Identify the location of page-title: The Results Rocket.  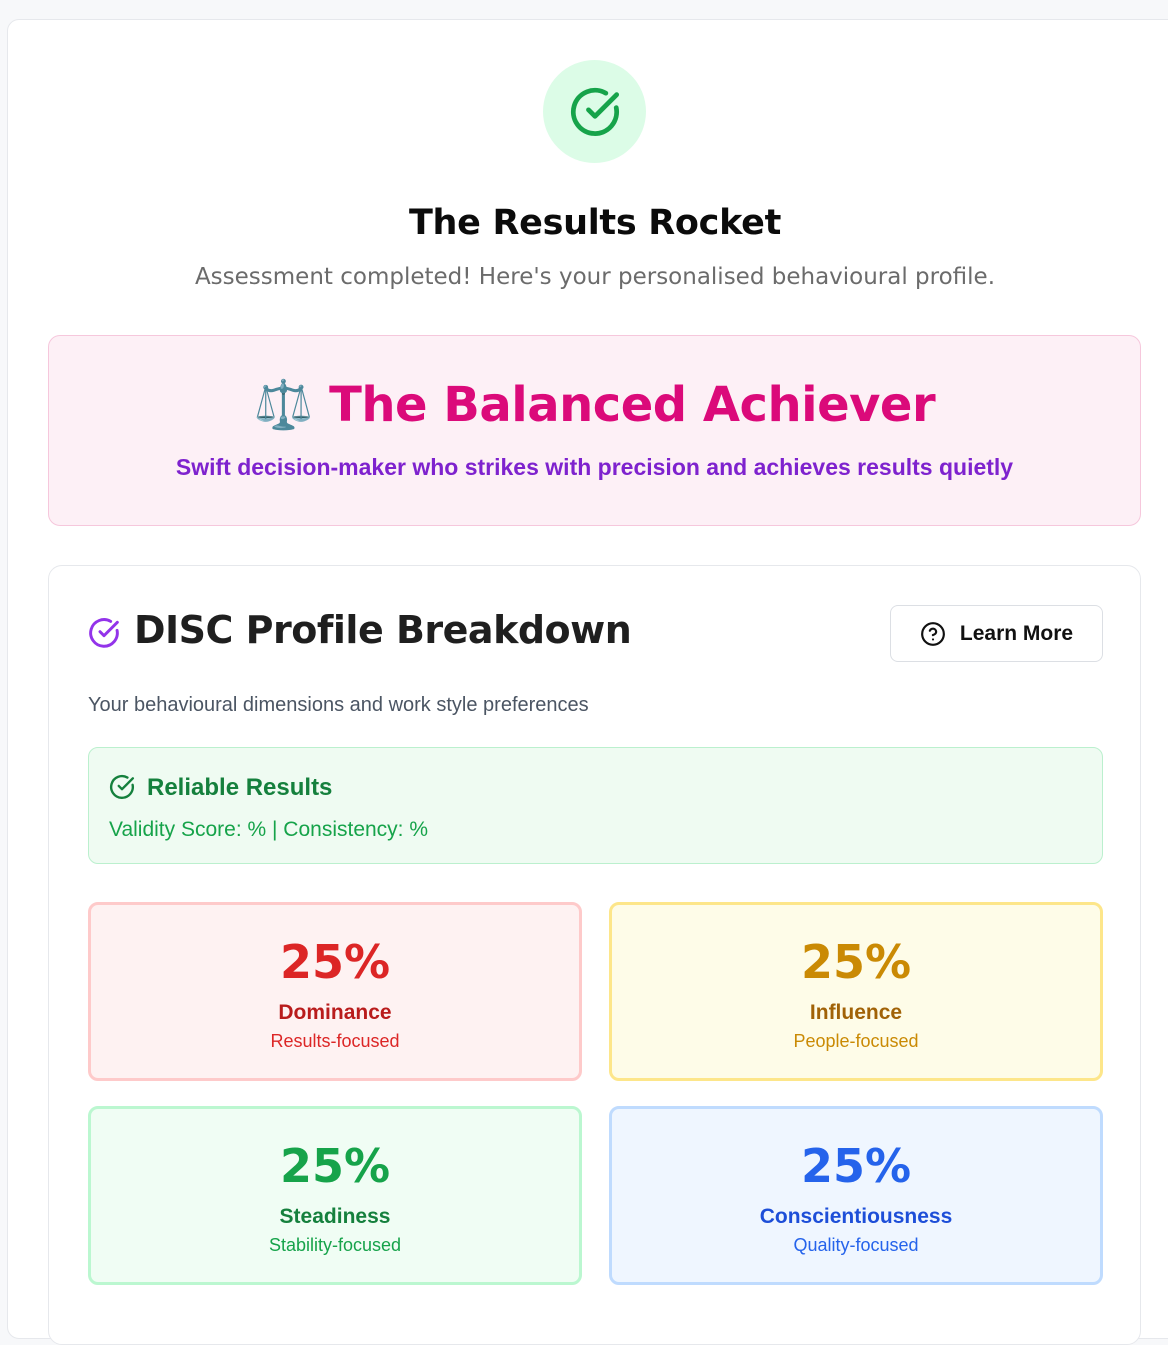
(595, 223).